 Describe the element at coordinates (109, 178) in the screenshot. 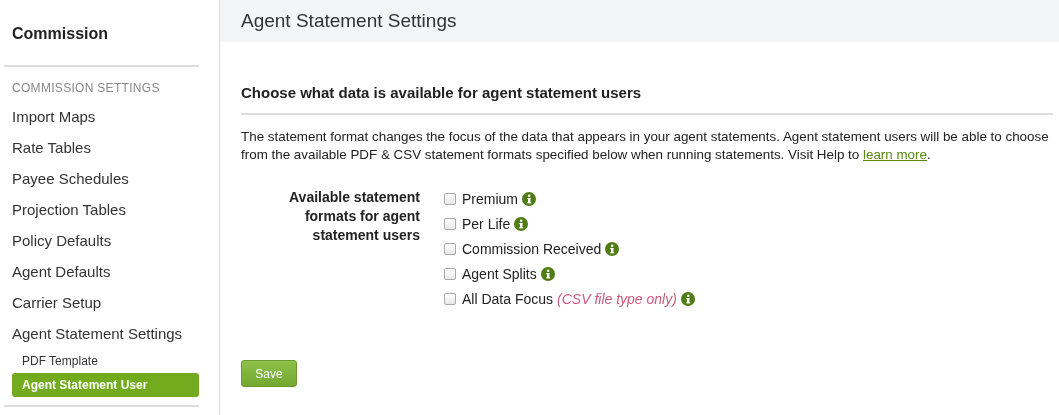

I see `sidebar-item: Payee Schedules` at that location.